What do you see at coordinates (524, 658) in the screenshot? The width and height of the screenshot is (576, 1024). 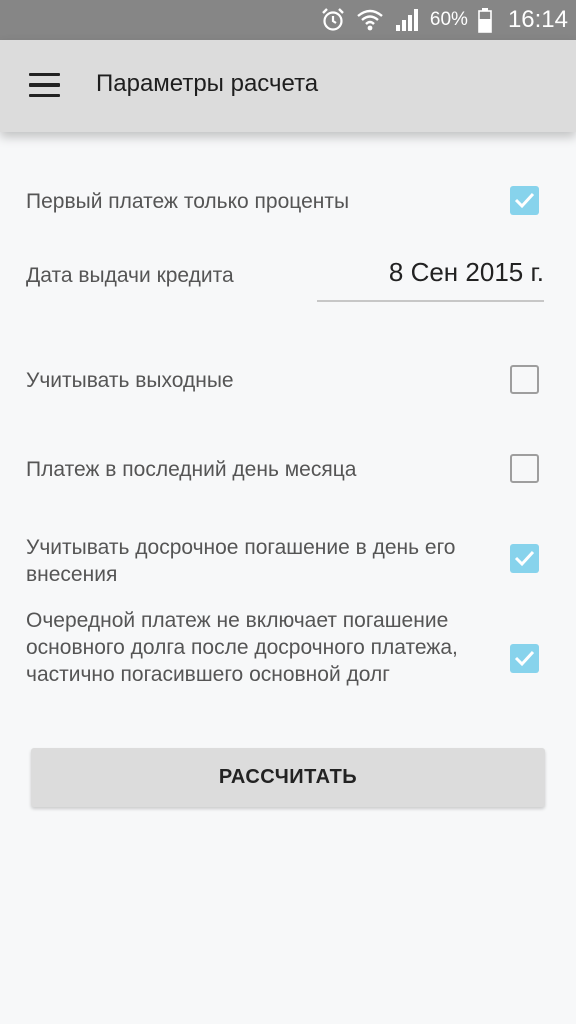 I see `next-payment-checkbox` at bounding box center [524, 658].